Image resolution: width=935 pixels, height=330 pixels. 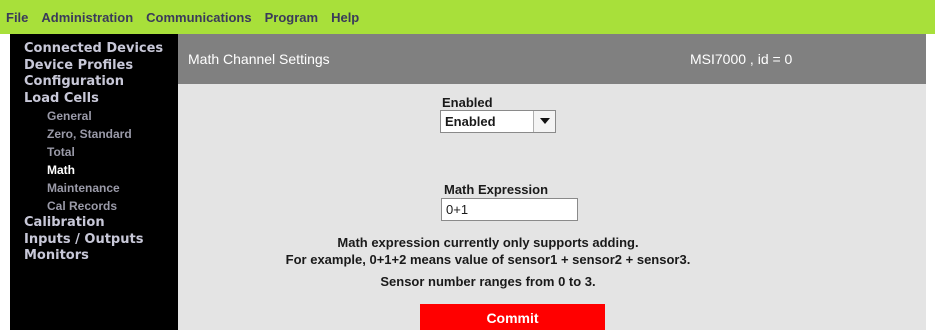 I want to click on commit-button: Commit, so click(x=512, y=317).